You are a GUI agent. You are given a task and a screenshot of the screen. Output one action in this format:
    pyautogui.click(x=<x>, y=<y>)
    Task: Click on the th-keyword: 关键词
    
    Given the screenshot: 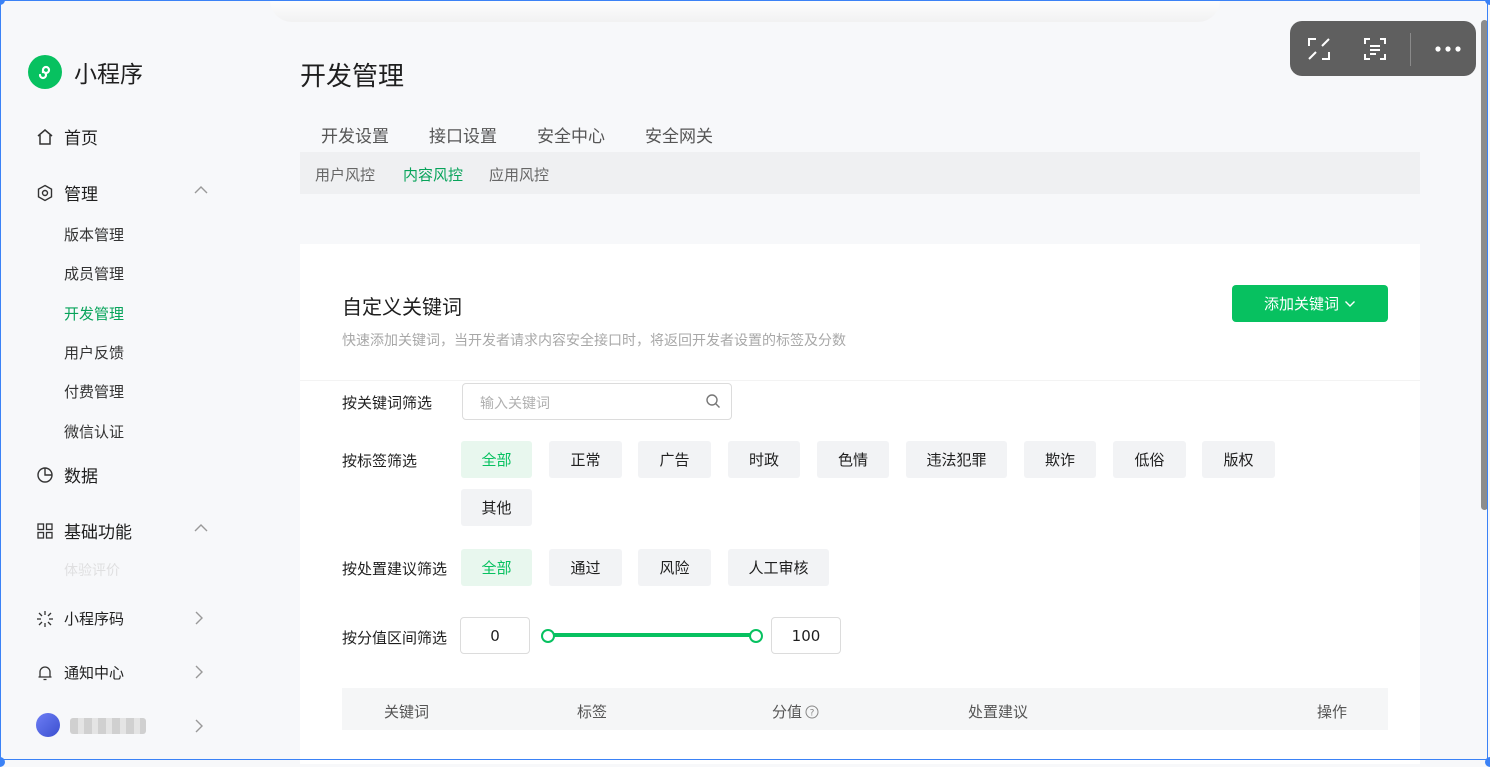 What is the action you would take?
    pyautogui.click(x=407, y=712)
    